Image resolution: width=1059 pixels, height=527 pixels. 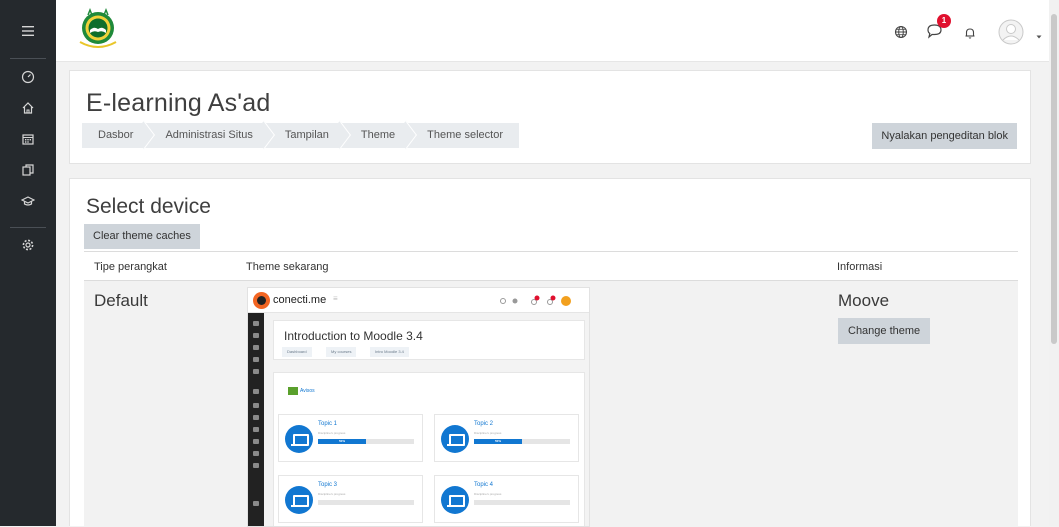 What do you see at coordinates (28, 108) in the screenshot?
I see `home-icon` at bounding box center [28, 108].